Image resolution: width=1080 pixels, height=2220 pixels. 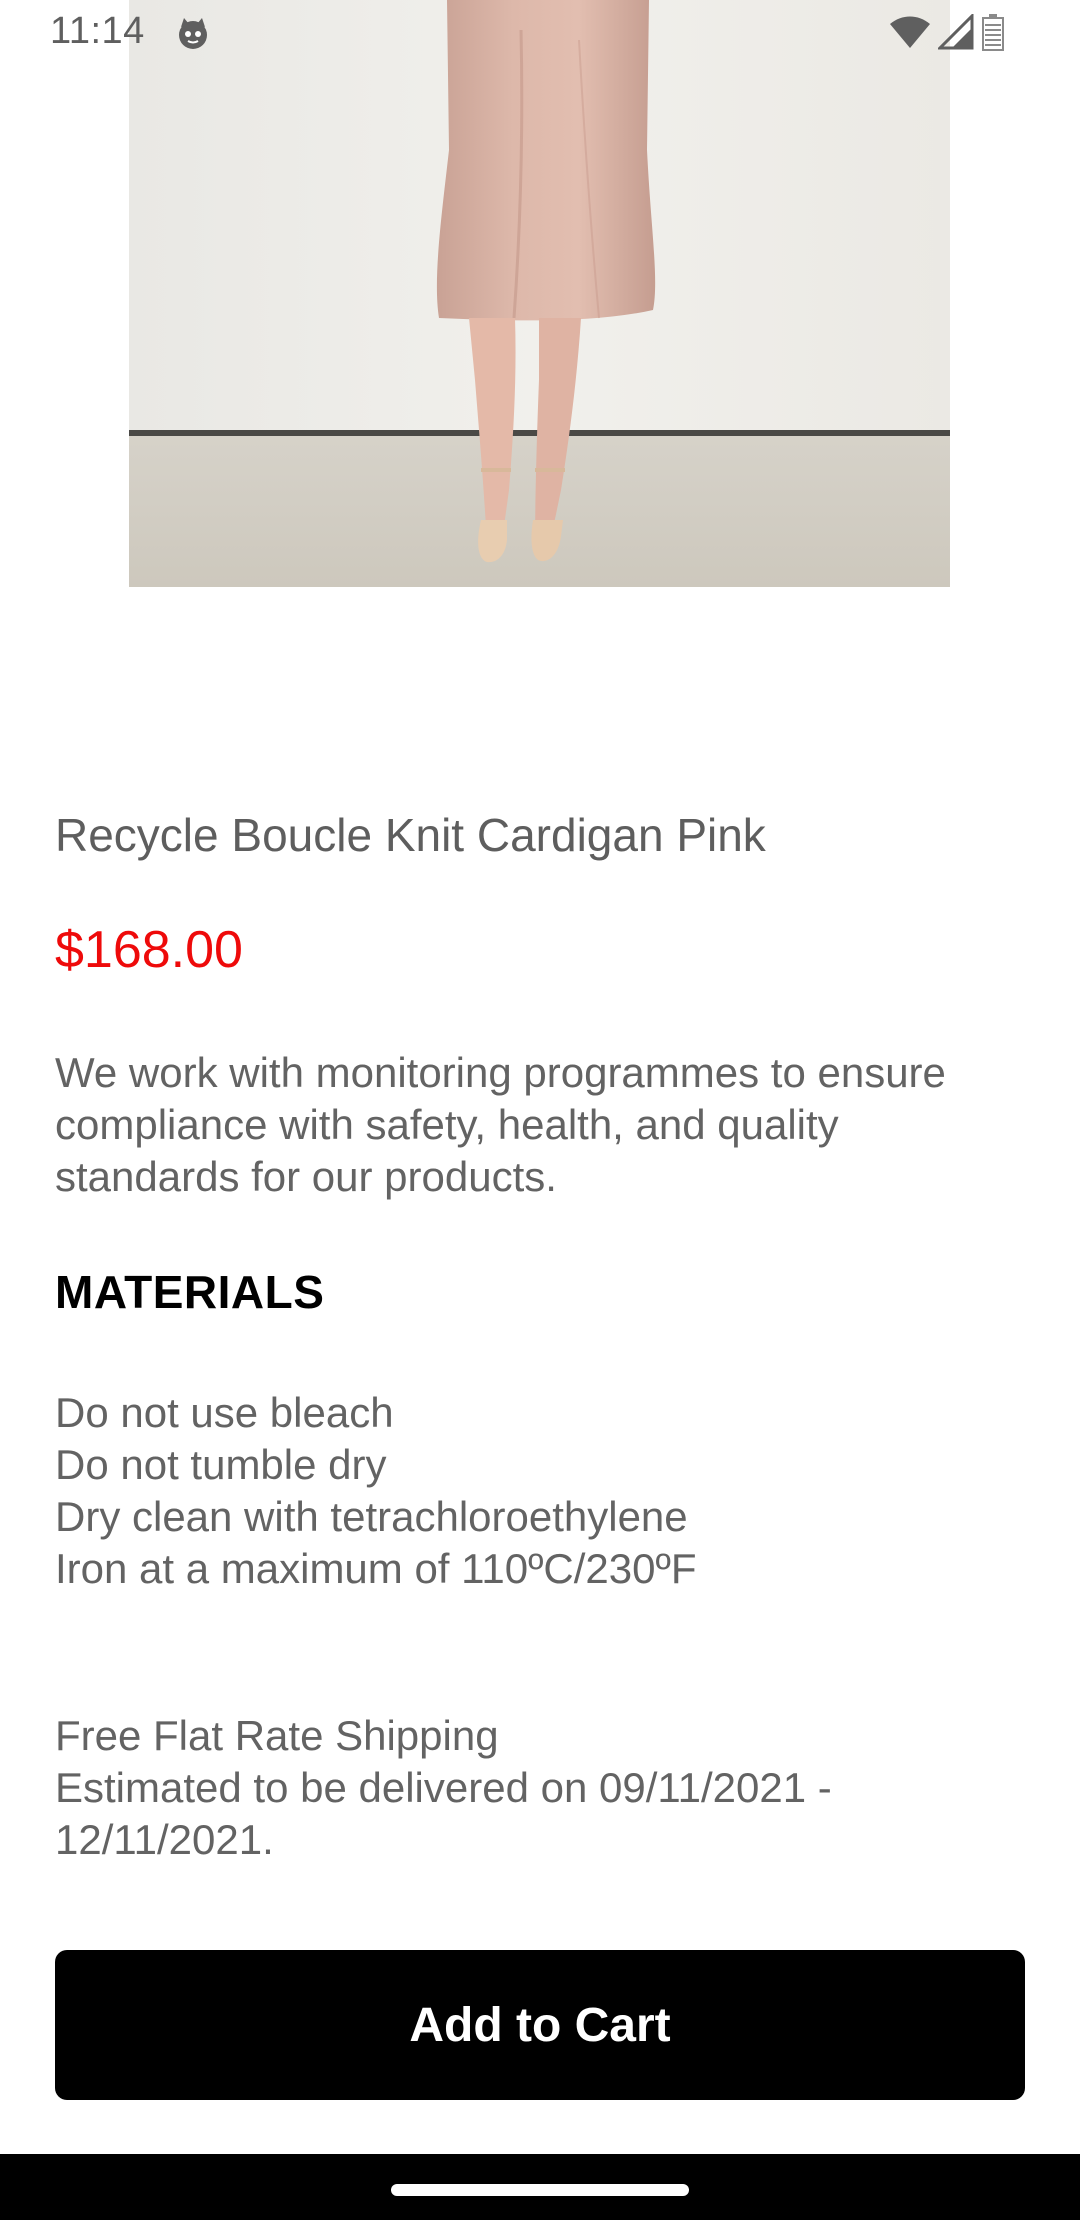 I want to click on product-price: $168.00, so click(x=149, y=950).